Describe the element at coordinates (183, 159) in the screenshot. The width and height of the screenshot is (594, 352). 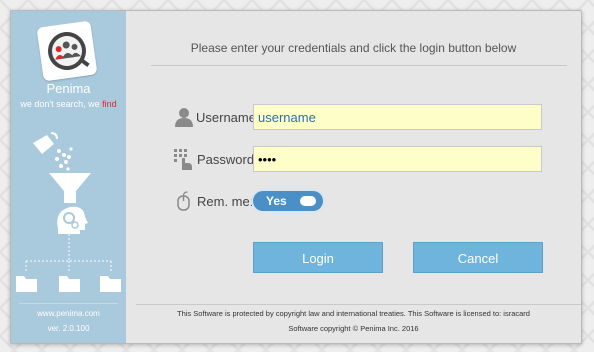
I see `keypad-hand-icon` at that location.